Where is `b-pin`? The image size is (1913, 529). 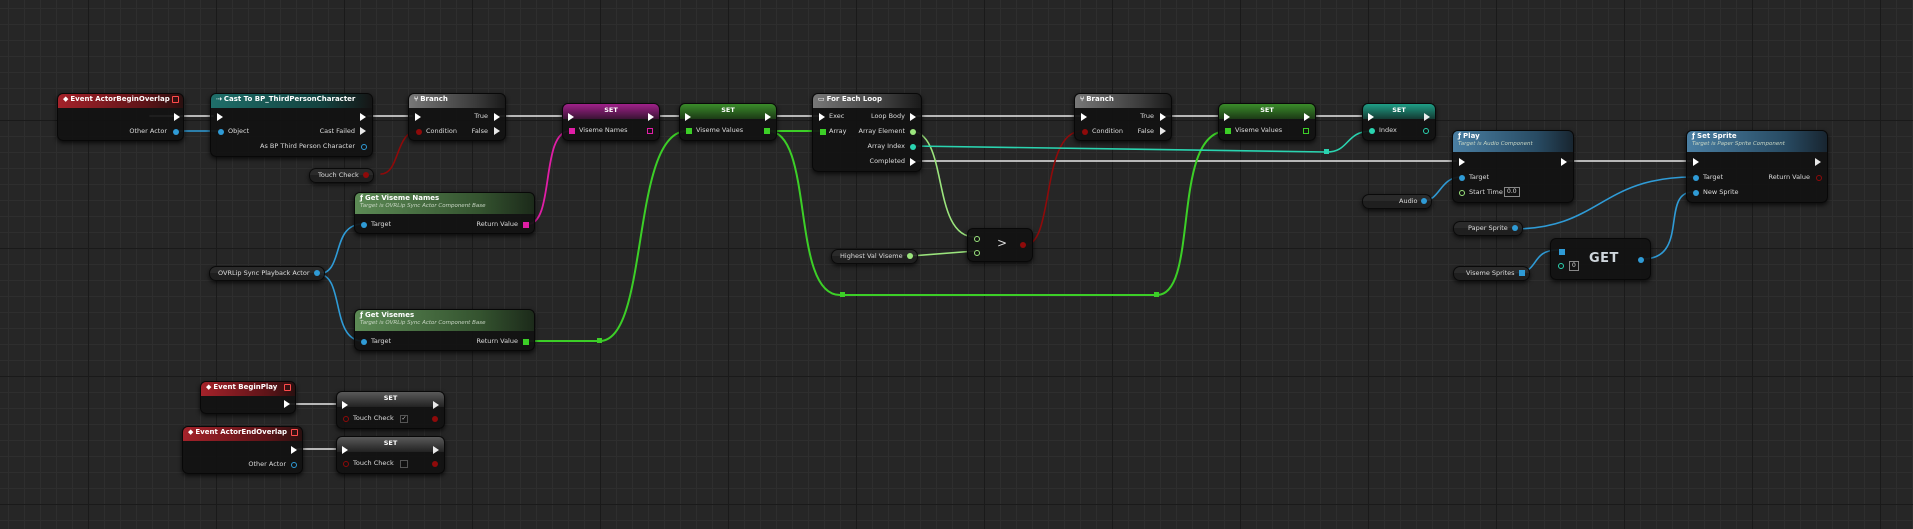 b-pin is located at coordinates (977, 253).